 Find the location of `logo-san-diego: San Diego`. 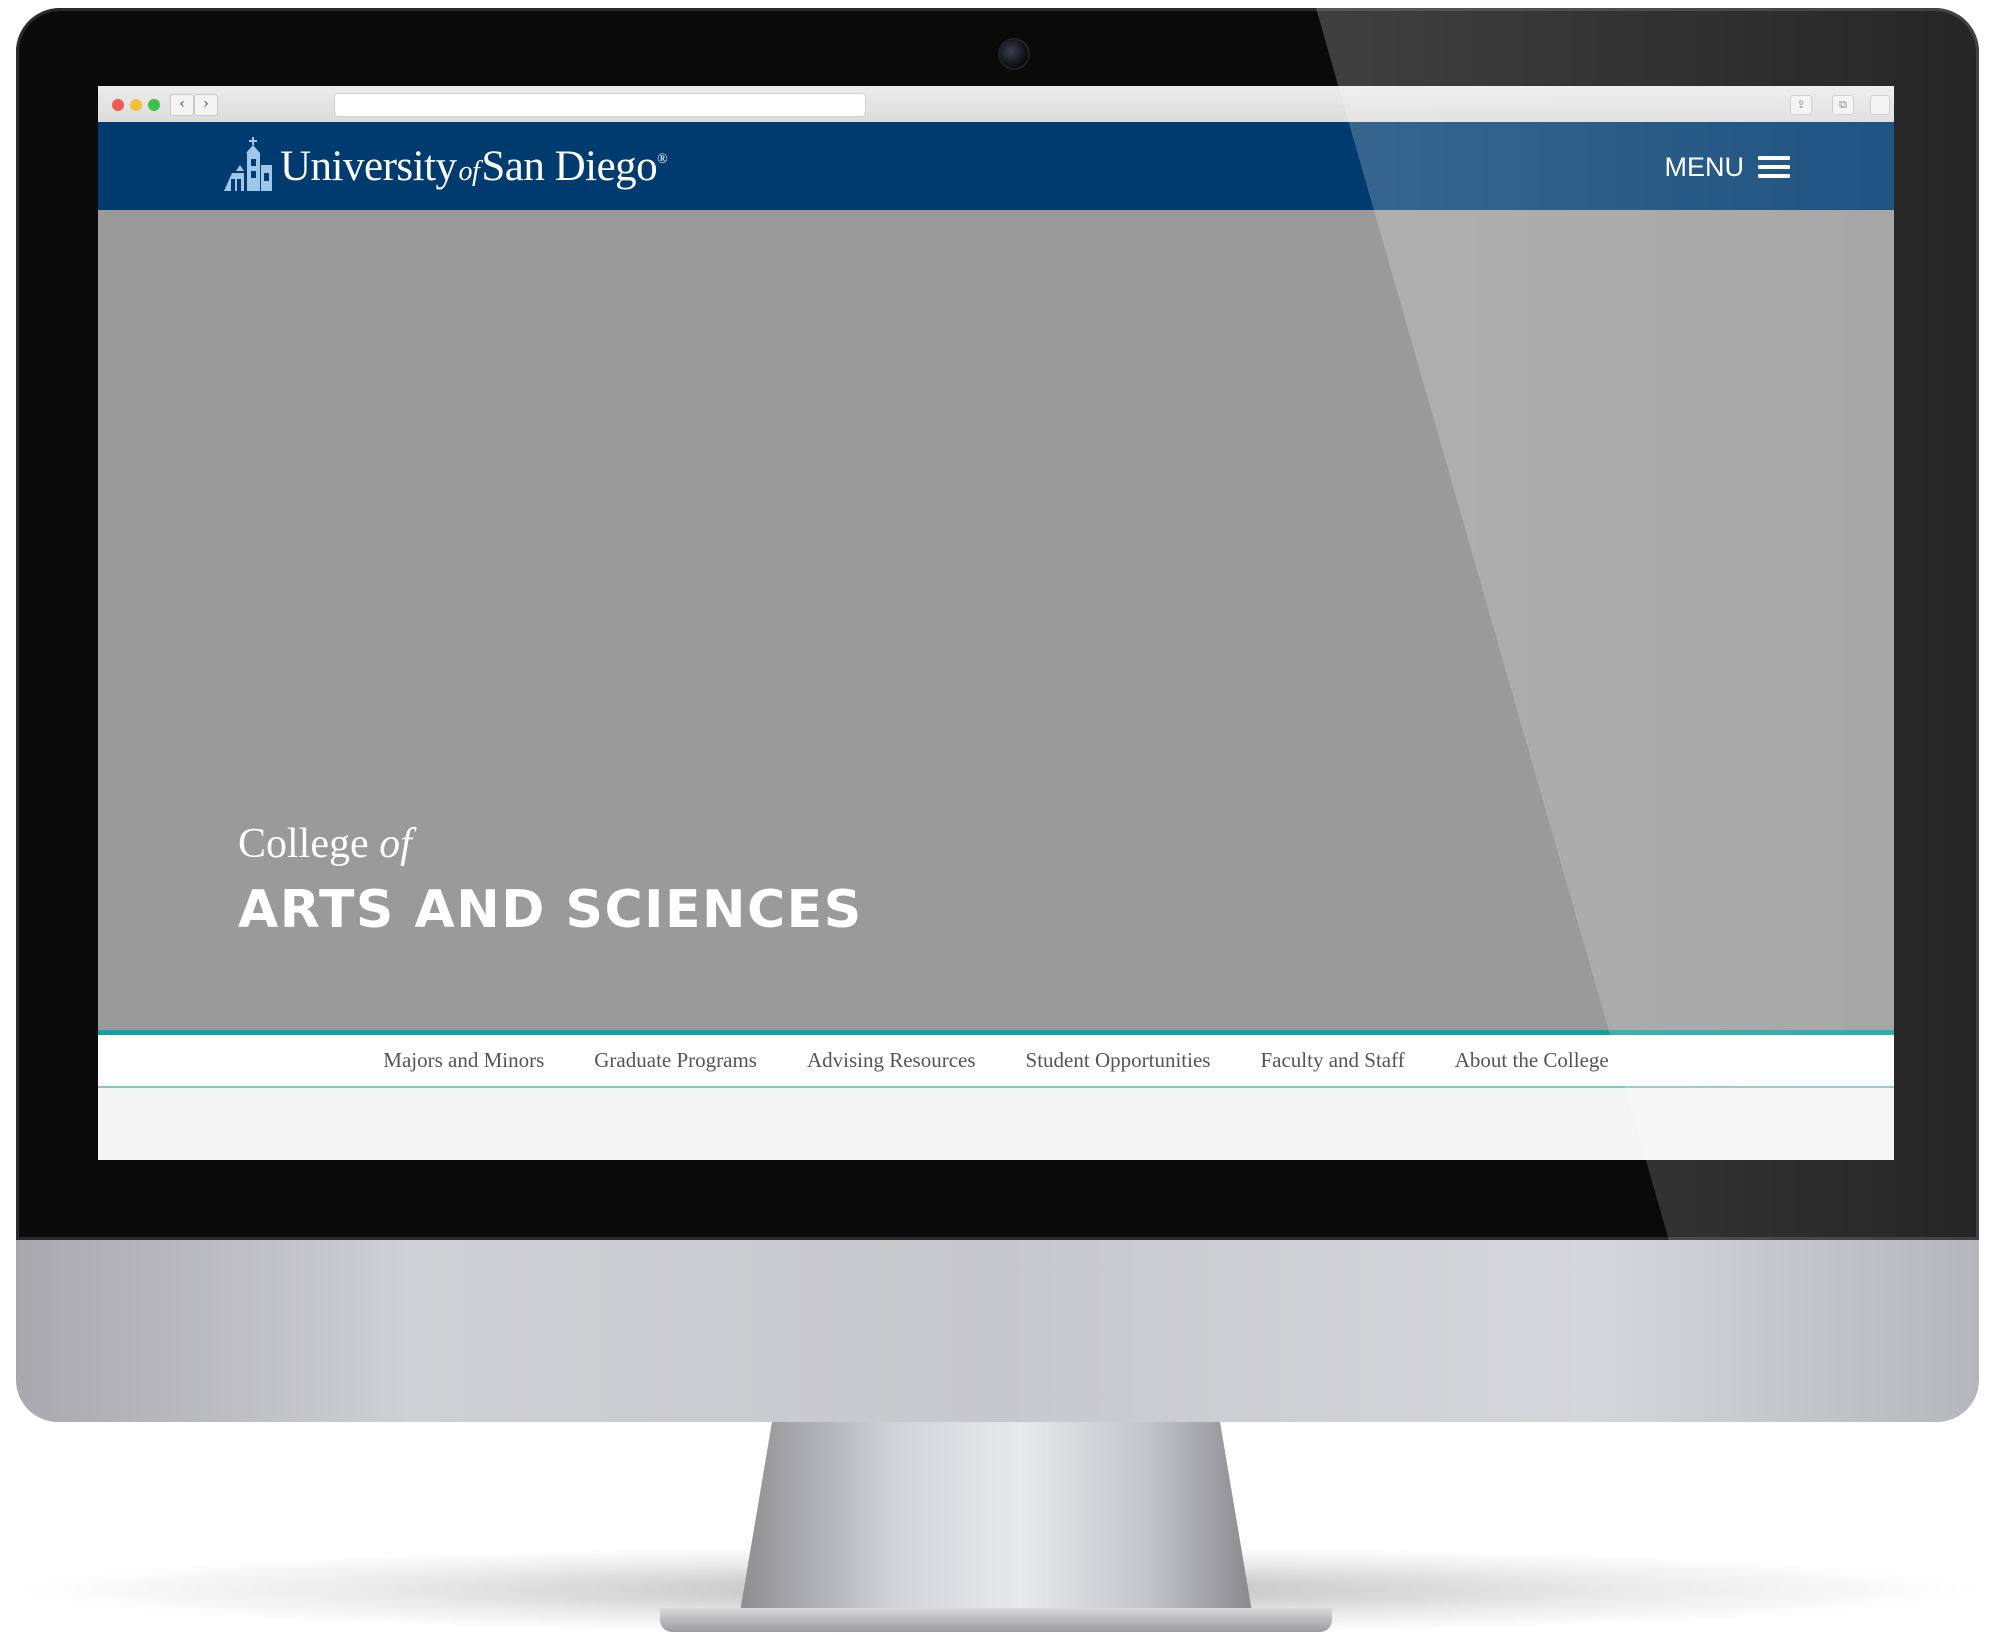

logo-san-diego: San Diego is located at coordinates (569, 166).